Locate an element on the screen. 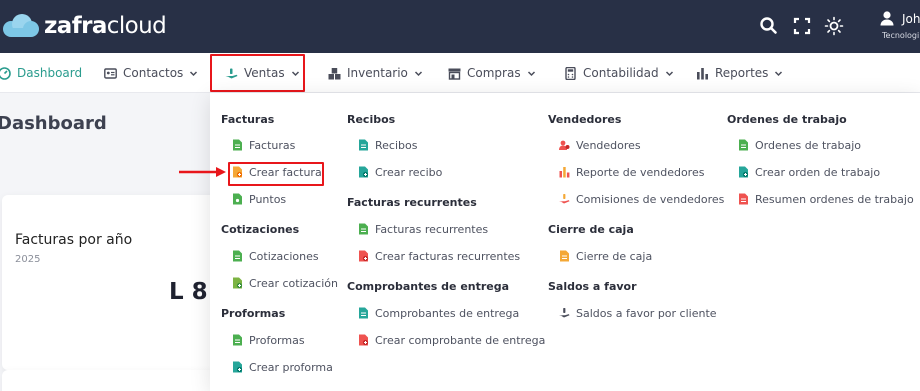 The width and height of the screenshot is (920, 391). section-header-facturas: Facturas is located at coordinates (248, 119).